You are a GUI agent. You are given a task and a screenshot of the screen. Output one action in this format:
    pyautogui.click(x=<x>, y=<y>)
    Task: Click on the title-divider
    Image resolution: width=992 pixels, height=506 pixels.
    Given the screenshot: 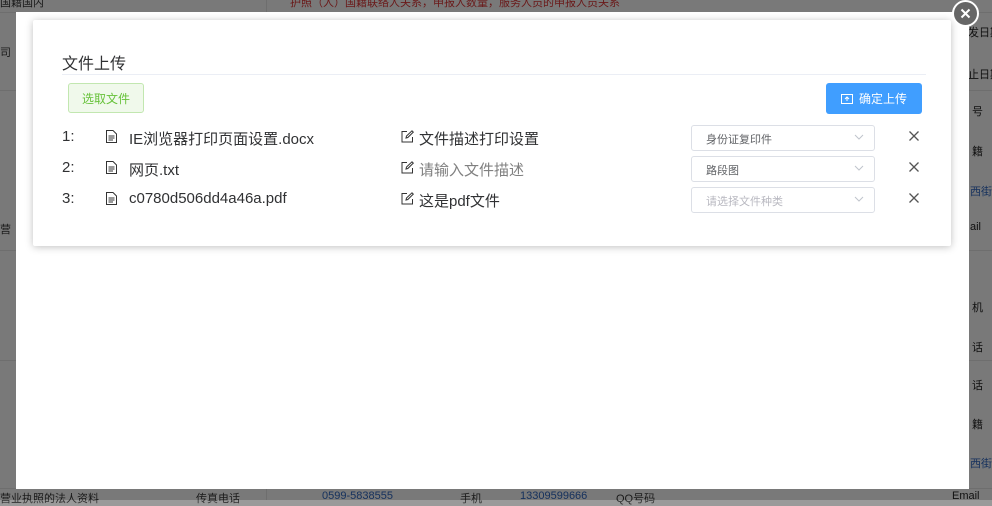 What is the action you would take?
    pyautogui.click(x=494, y=74)
    